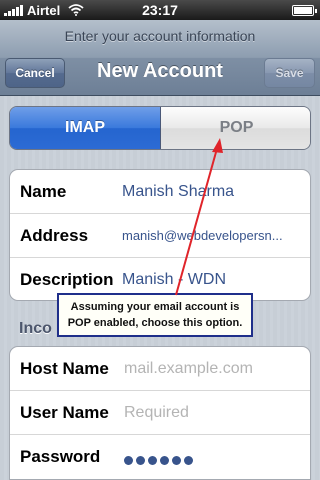 The height and width of the screenshot is (480, 320). I want to click on name-field: Manish Sharma, so click(213, 192).